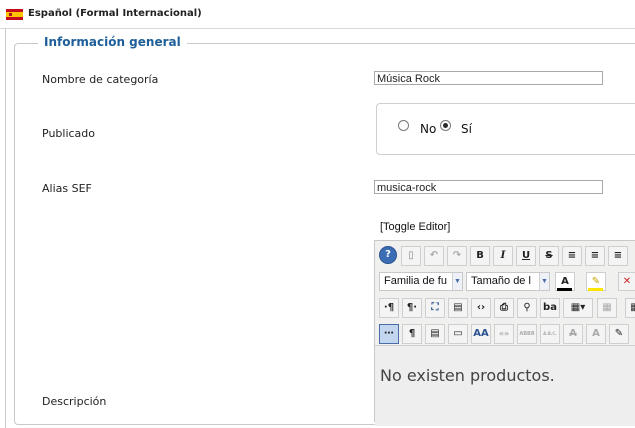 Image resolution: width=635 pixels, height=428 pixels. I want to click on ins-icon: A, so click(596, 334).